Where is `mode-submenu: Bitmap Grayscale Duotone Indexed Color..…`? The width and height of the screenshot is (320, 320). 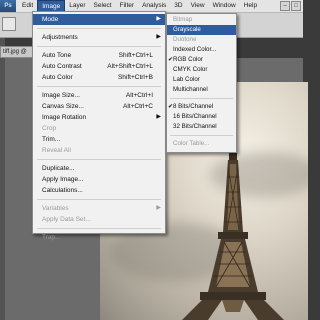 mode-submenu: Bitmap Grayscale Duotone Indexed Color..… is located at coordinates (201, 83).